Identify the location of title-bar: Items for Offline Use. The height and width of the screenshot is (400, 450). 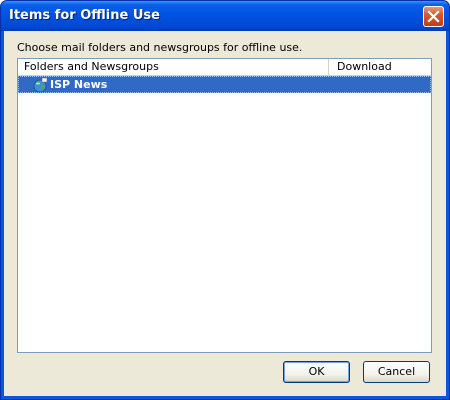
(225, 16).